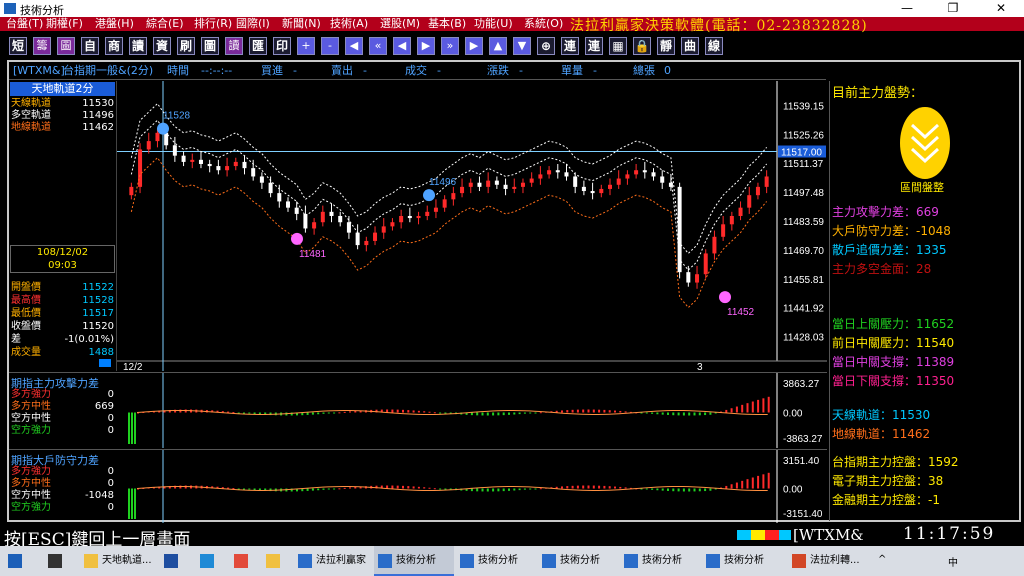  I want to click on toolbar-button-15: «, so click(378, 46).